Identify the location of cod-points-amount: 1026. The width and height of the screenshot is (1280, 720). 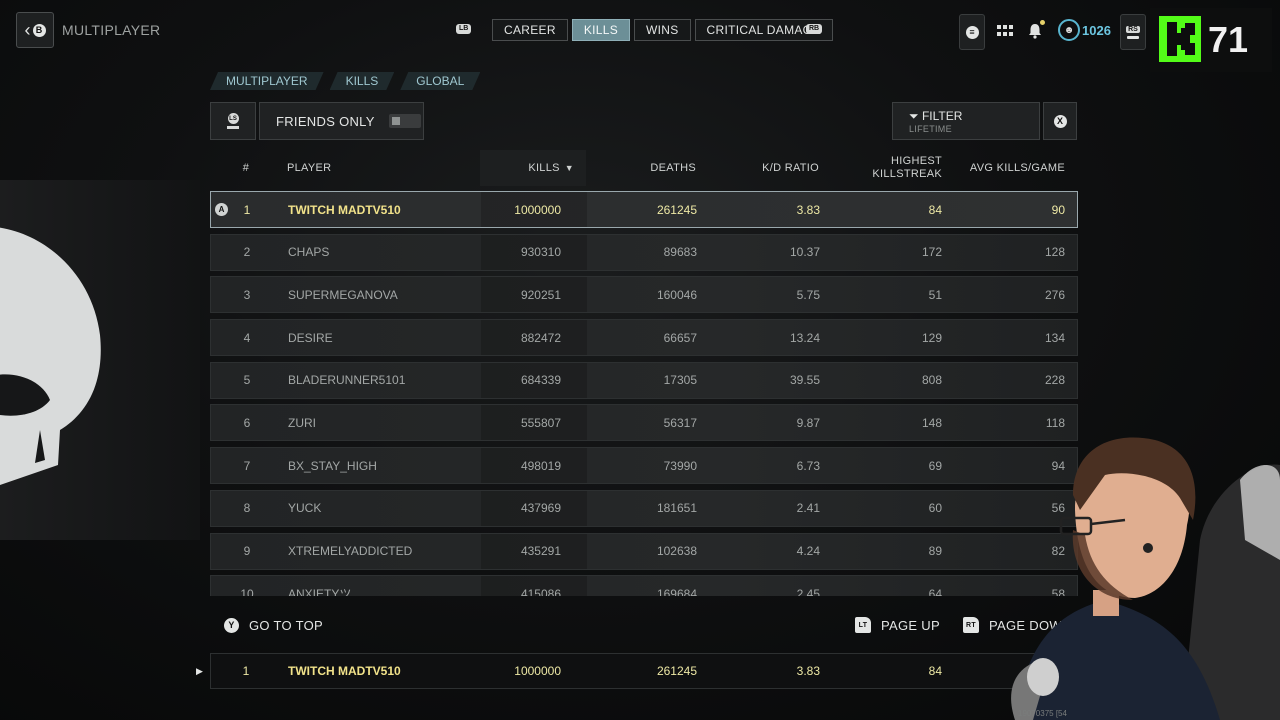
(1096, 30).